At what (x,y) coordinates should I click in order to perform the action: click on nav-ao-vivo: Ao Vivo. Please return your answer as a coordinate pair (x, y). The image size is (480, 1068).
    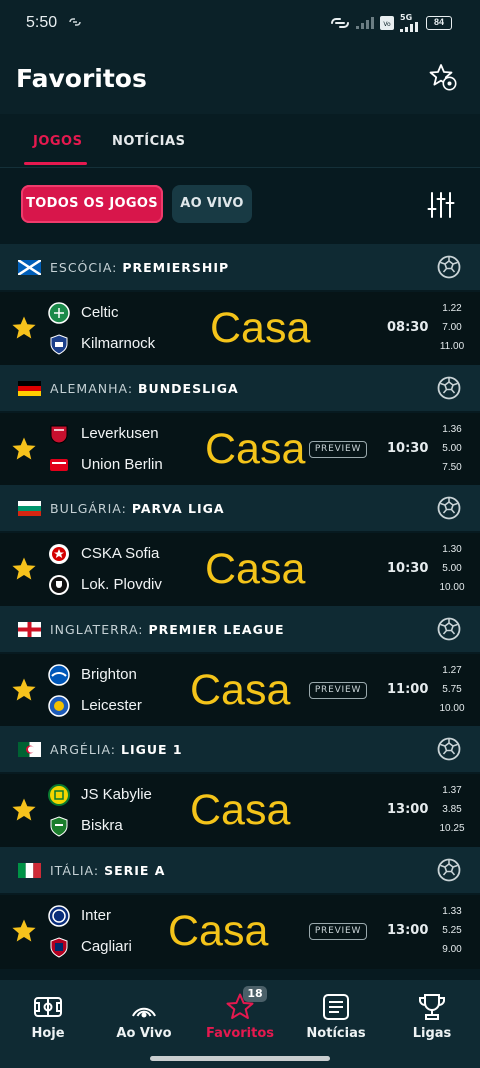
    Looking at the image, I should click on (144, 1015).